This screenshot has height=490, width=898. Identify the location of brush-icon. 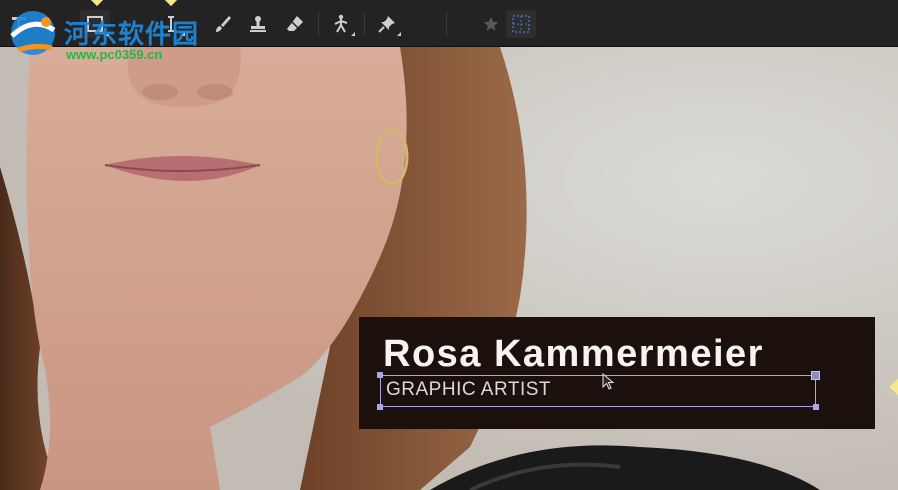
(223, 24).